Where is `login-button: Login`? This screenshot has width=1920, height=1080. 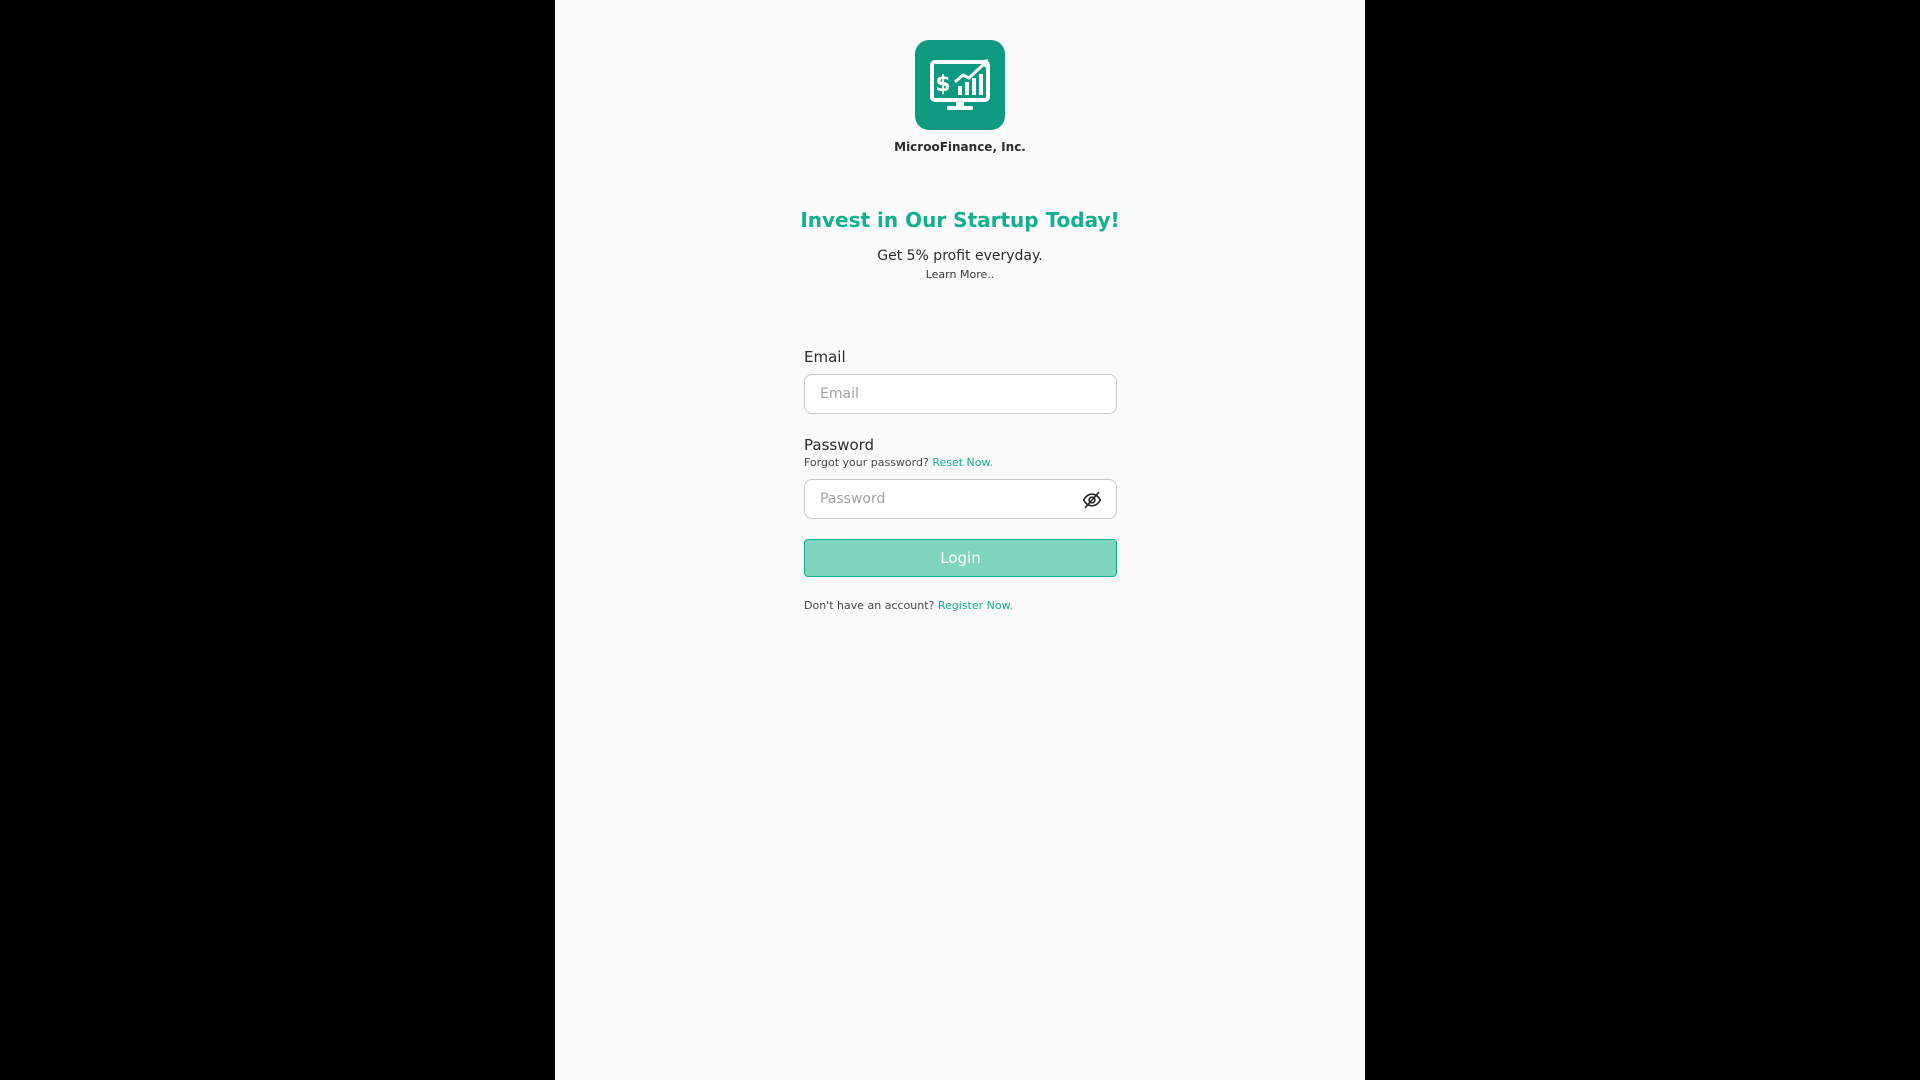 login-button: Login is located at coordinates (960, 558).